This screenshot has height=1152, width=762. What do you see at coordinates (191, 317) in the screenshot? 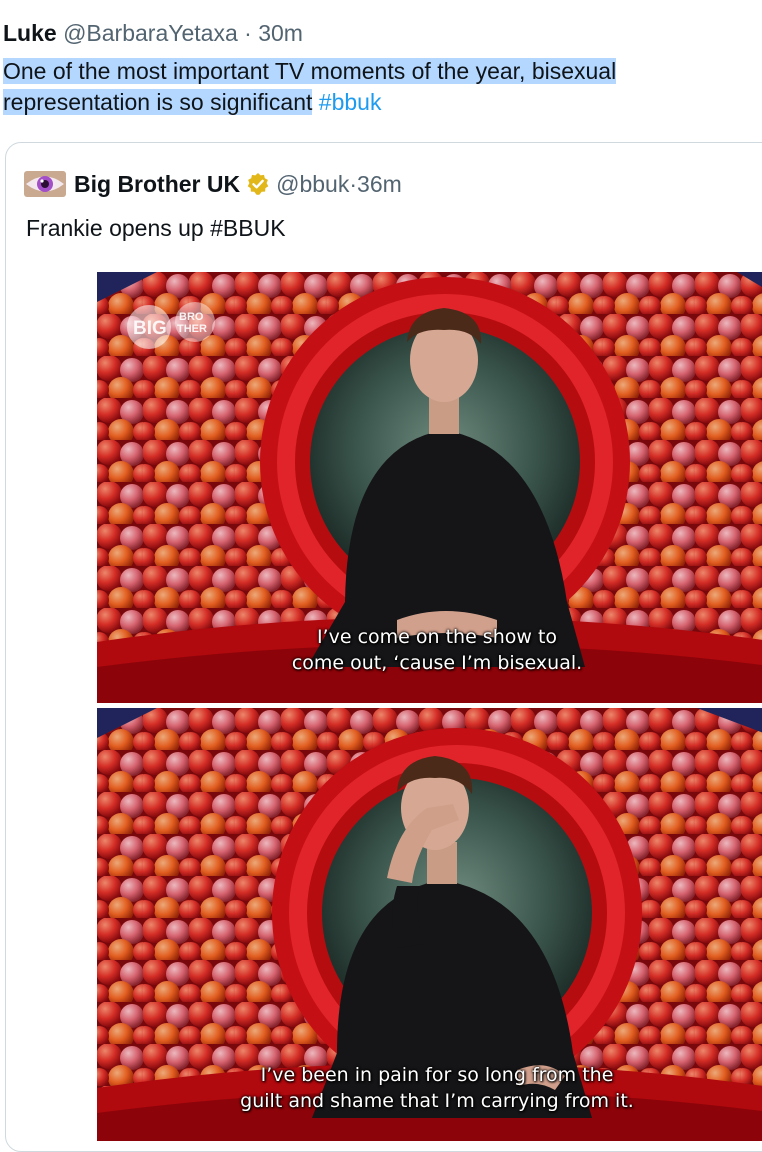
I see `svg-text: BRO` at bounding box center [191, 317].